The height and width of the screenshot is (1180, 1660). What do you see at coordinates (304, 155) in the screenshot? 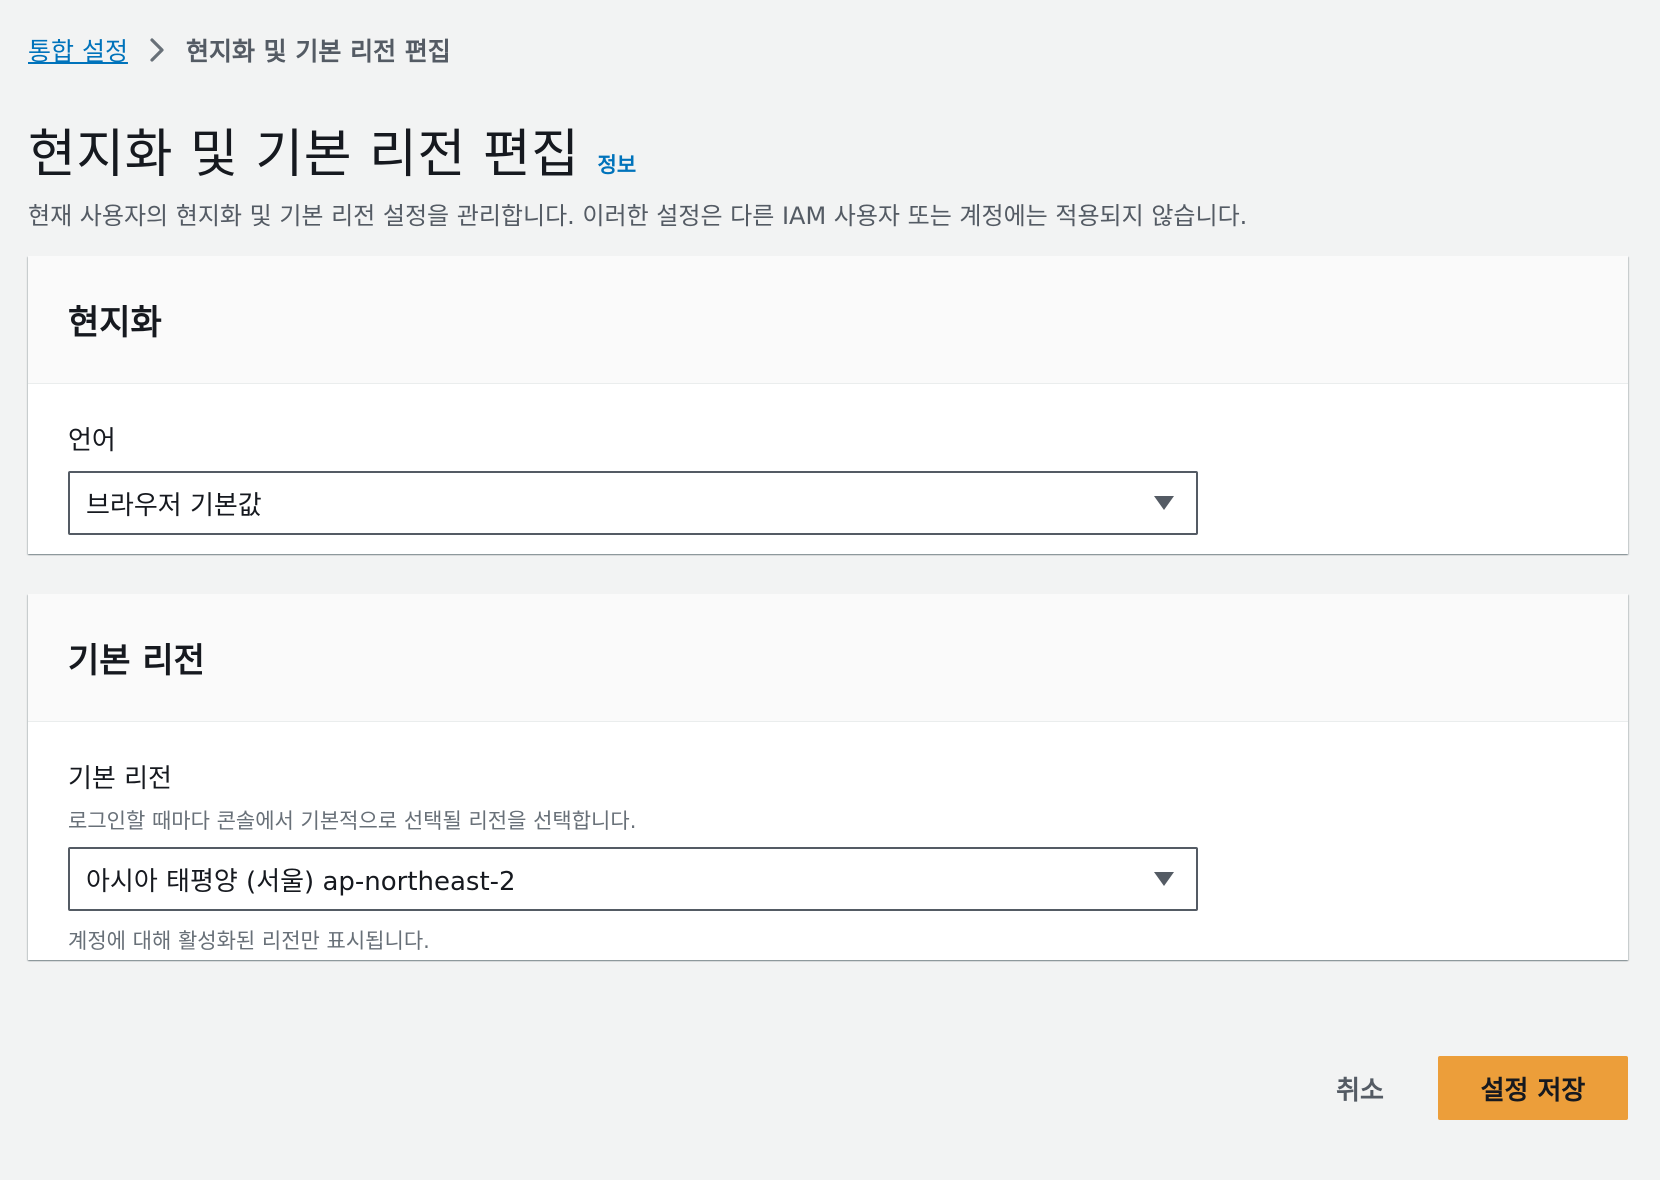
I see `page-title: 현지화 및 기본 리전 편집` at bounding box center [304, 155].